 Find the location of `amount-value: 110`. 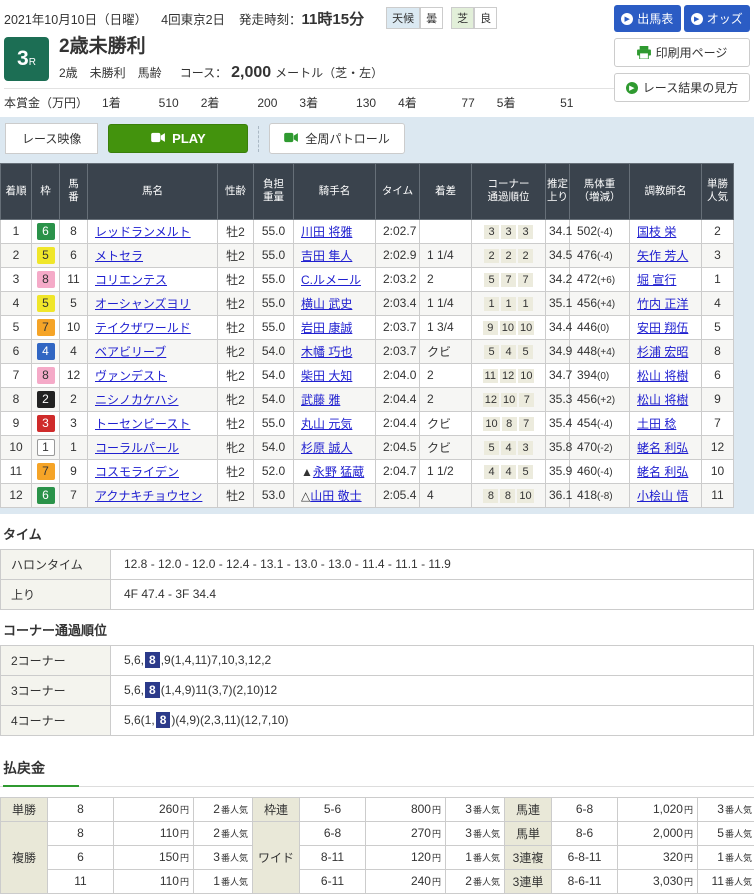

amount-value: 110 is located at coordinates (169, 833).